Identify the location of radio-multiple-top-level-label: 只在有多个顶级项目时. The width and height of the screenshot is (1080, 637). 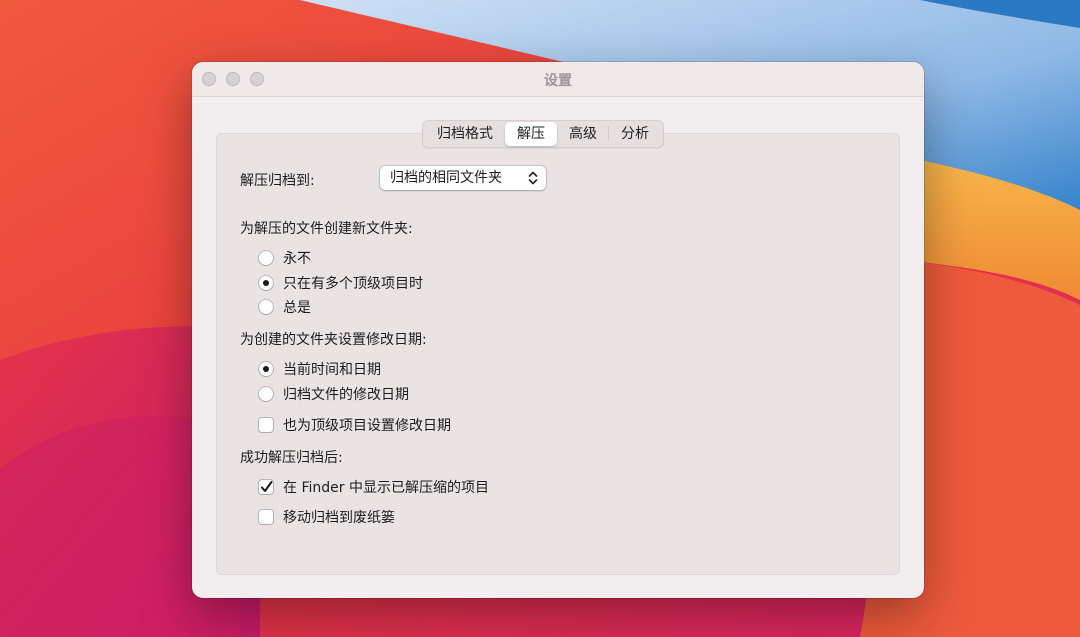
(353, 284).